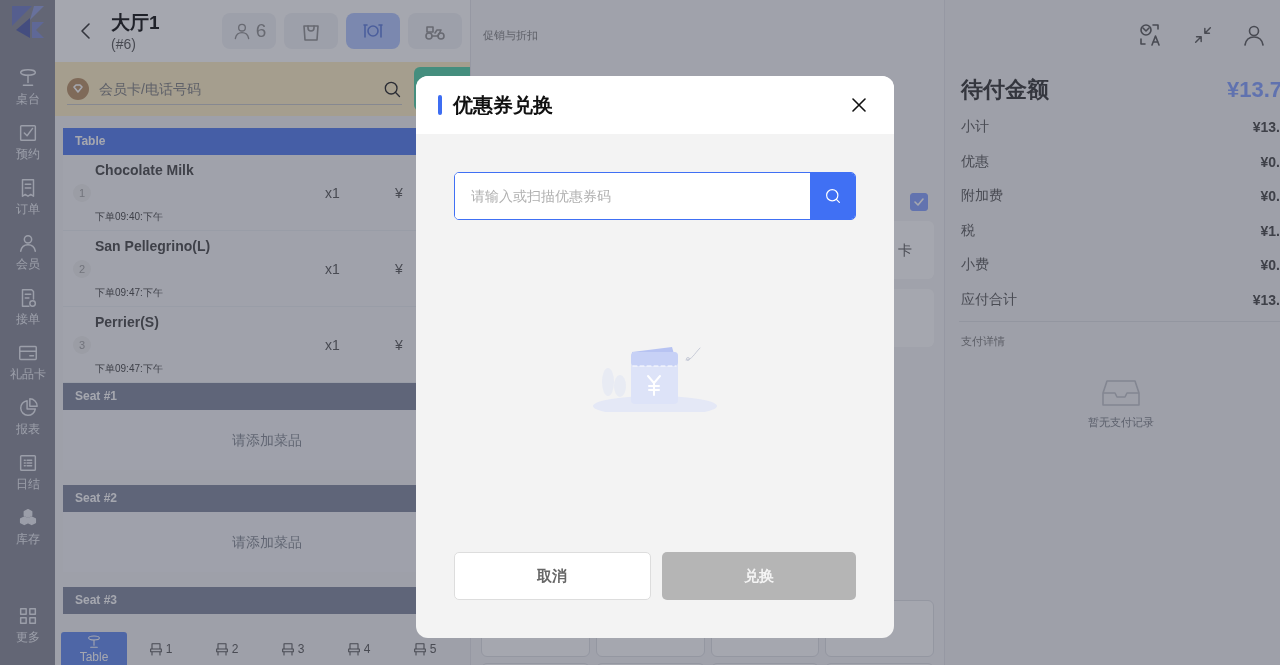 Image resolution: width=1280 pixels, height=665 pixels. I want to click on logo-icon, so click(27, 22).